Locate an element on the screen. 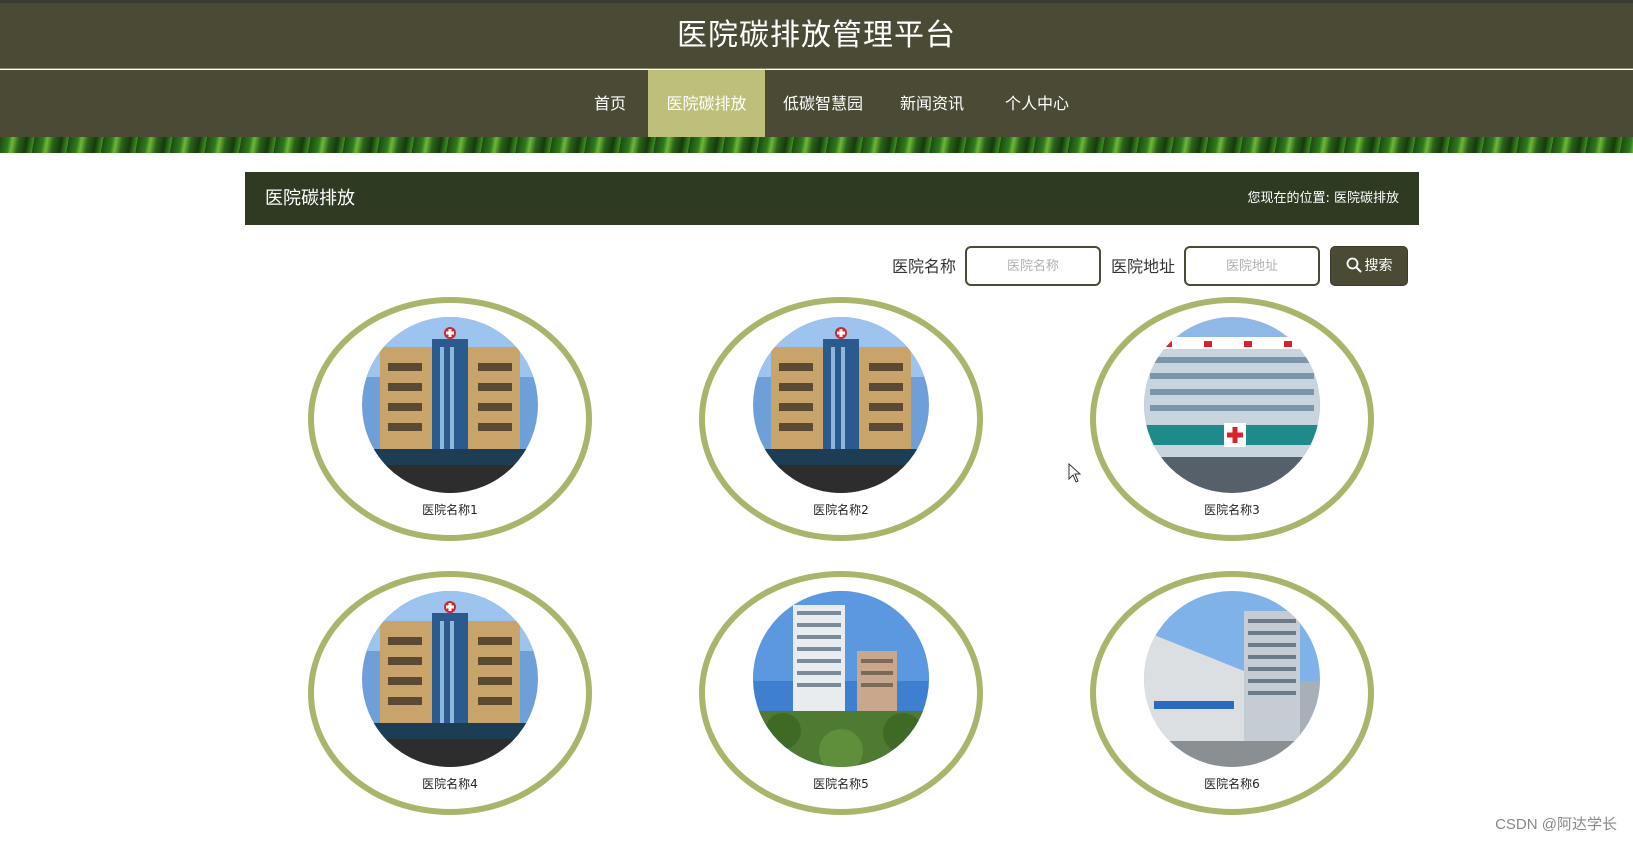  hospital-card: 医院名称3 is located at coordinates (1232, 419).